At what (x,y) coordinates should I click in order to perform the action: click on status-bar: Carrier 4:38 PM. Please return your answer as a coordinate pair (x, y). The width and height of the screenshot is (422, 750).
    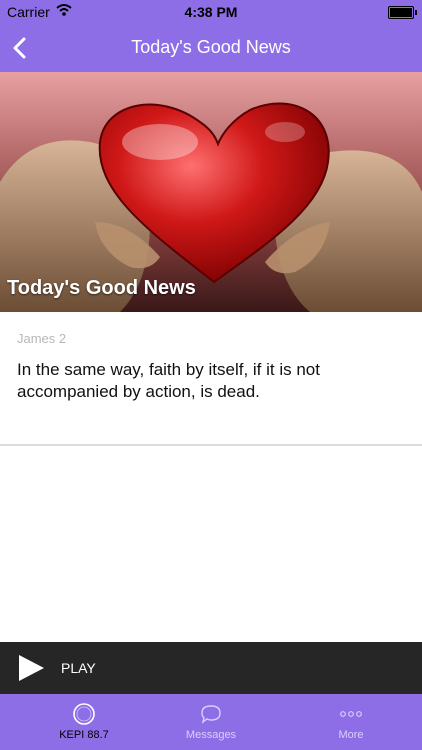
    Looking at the image, I should click on (211, 12).